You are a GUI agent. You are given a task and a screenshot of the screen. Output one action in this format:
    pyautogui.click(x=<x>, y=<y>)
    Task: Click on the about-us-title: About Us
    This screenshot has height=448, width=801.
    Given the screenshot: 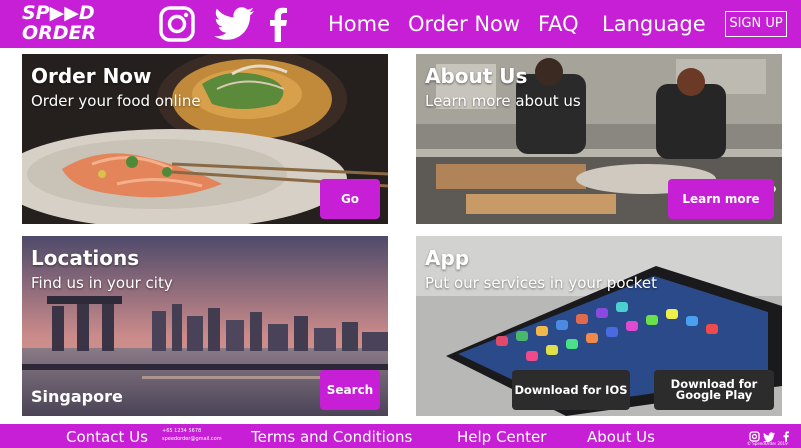 What is the action you would take?
    pyautogui.click(x=476, y=76)
    